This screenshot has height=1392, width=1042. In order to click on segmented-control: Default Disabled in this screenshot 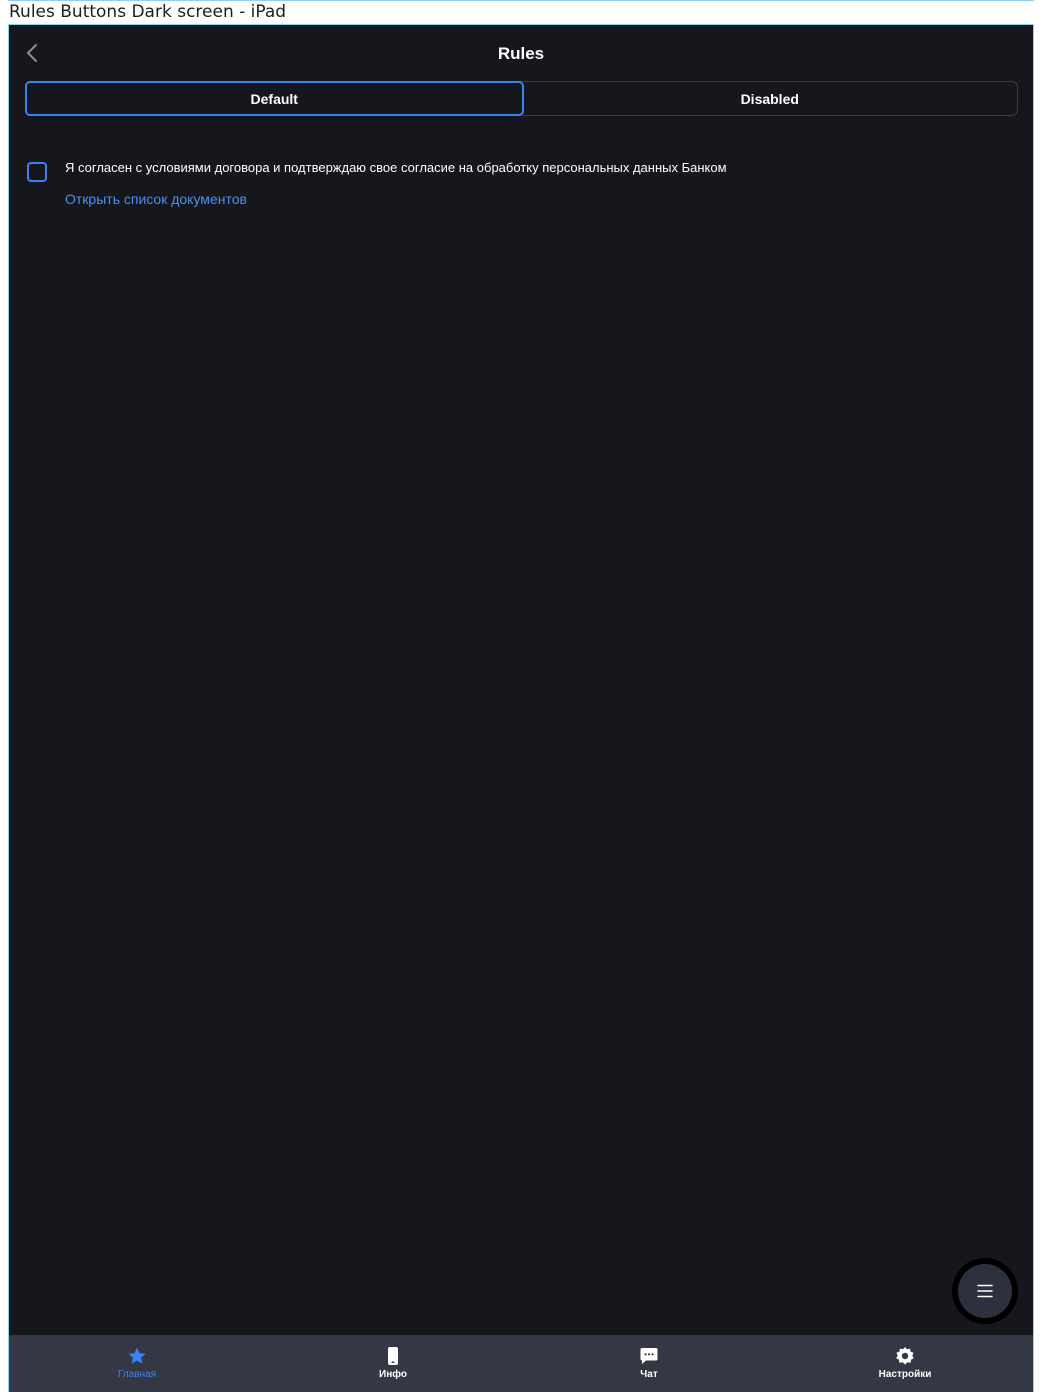, I will do `click(521, 98)`.